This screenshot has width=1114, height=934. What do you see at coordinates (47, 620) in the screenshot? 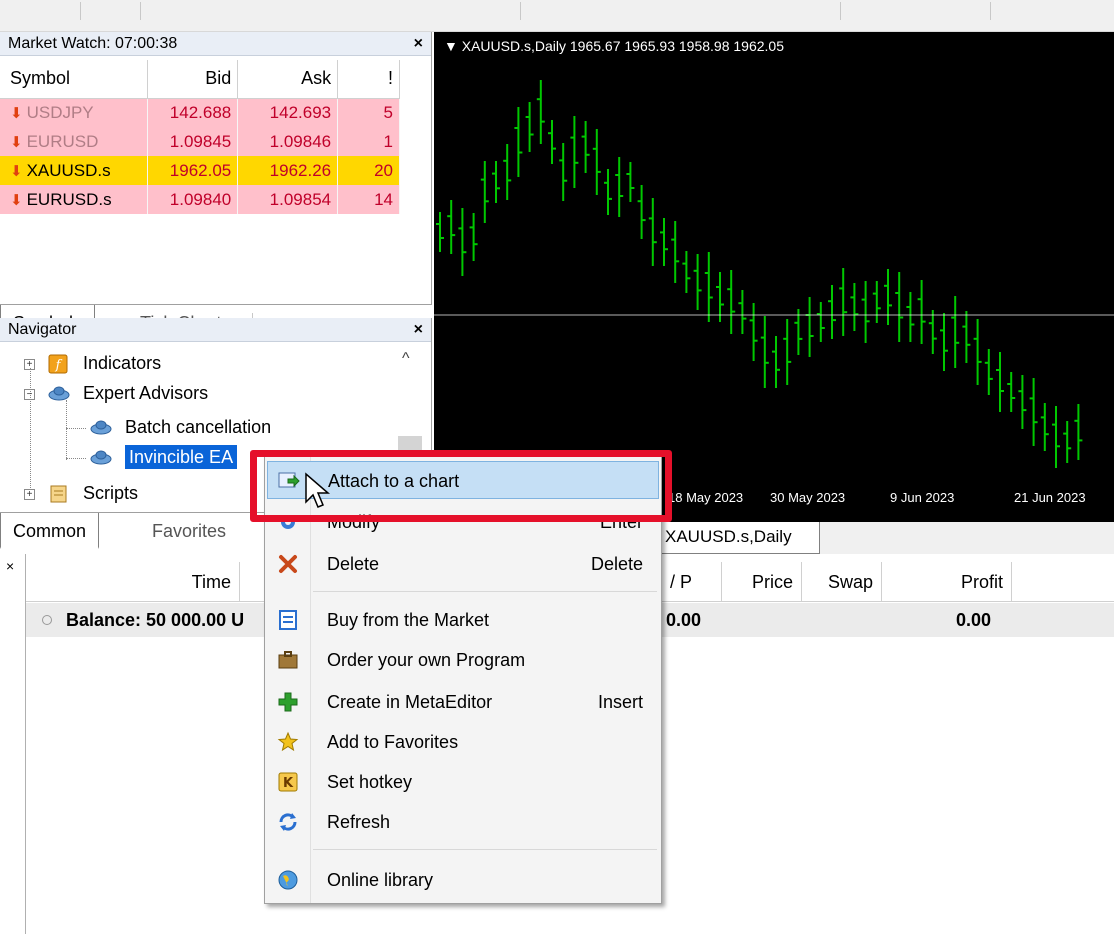
I see `balance-icon` at bounding box center [47, 620].